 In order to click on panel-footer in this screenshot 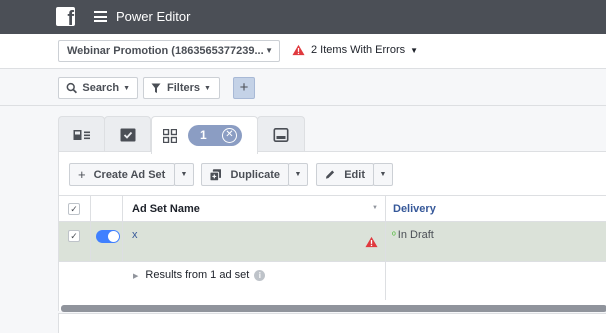, I will do `click(332, 323)`.